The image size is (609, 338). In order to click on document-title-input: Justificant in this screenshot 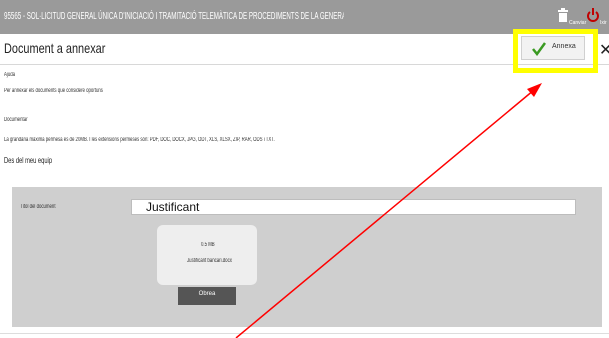, I will do `click(353, 207)`.